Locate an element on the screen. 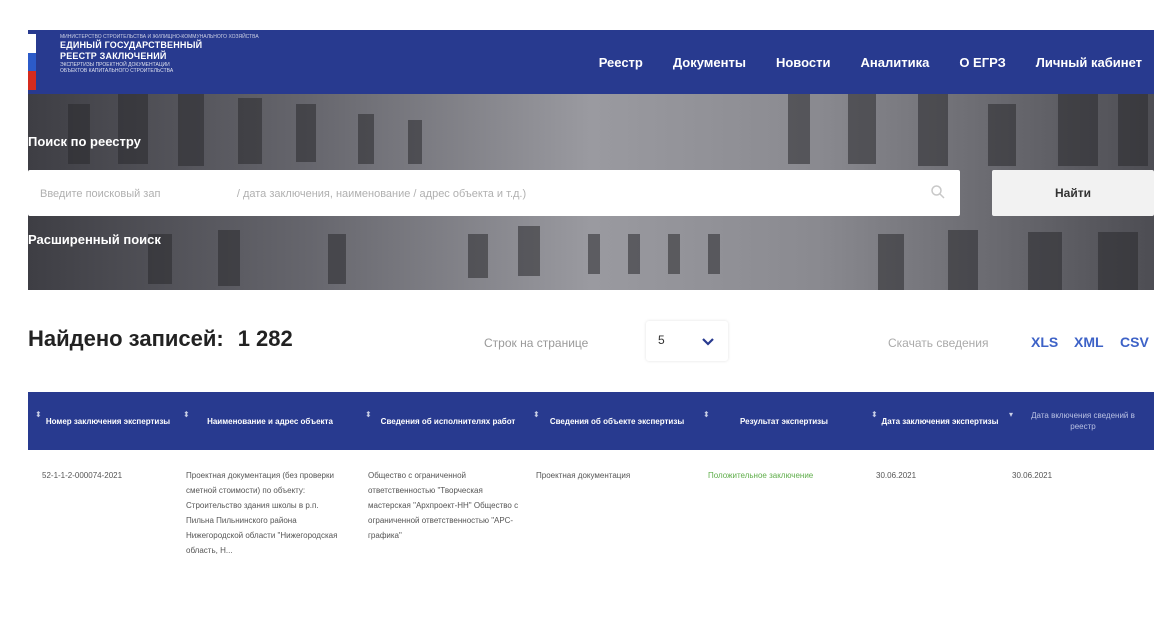 Image resolution: width=1162 pixels, height=630 pixels. found-count: 1 282 is located at coordinates (265, 338).